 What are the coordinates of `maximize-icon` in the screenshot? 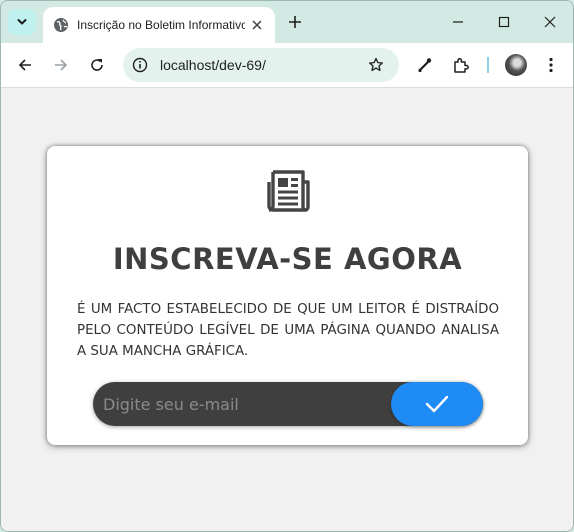 It's located at (504, 22).